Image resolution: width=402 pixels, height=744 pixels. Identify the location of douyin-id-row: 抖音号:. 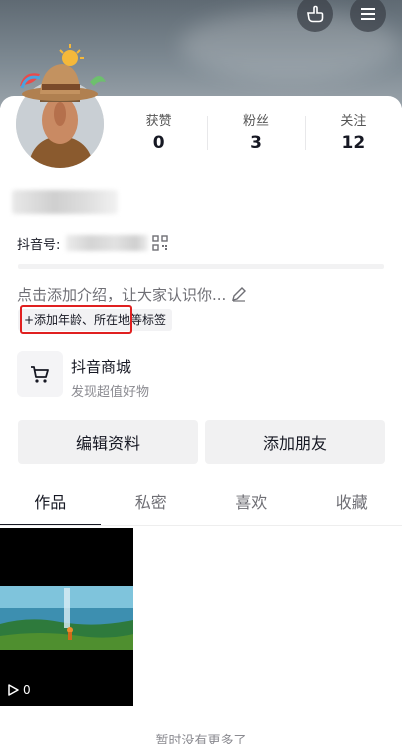
(93, 243).